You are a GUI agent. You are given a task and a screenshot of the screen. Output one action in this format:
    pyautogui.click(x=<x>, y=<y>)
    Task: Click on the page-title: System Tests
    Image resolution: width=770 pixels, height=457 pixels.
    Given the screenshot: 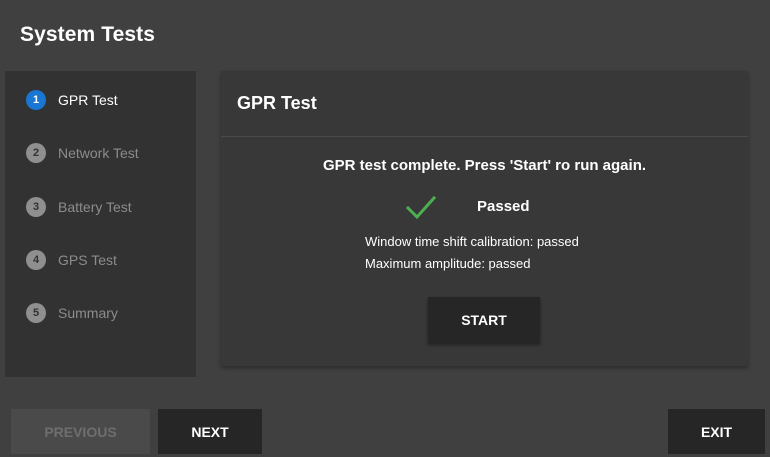 What is the action you would take?
    pyautogui.click(x=88, y=34)
    